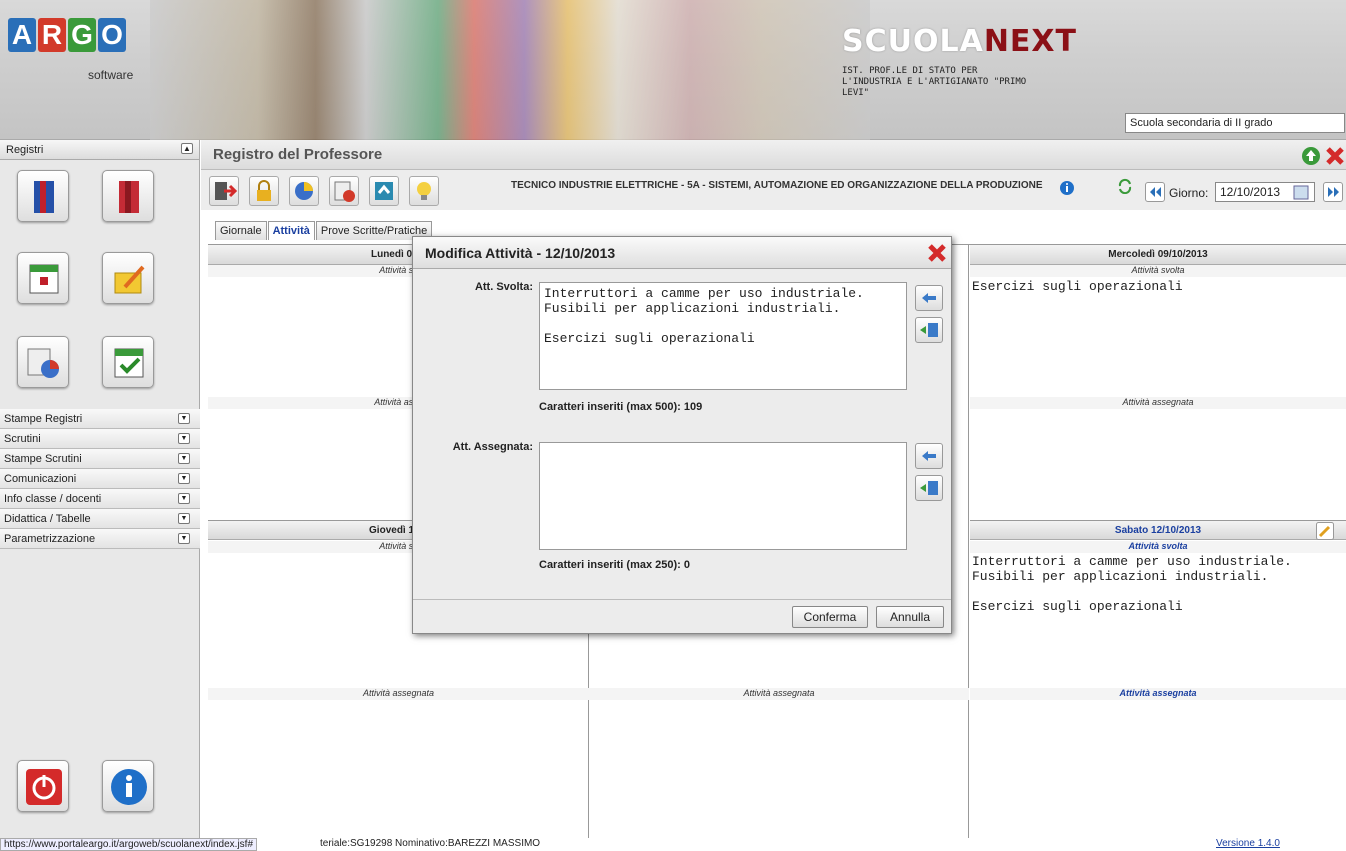 Image resolution: width=1346 pixels, height=851 pixels. What do you see at coordinates (510, 70) in the screenshot?
I see `header-banner-image` at bounding box center [510, 70].